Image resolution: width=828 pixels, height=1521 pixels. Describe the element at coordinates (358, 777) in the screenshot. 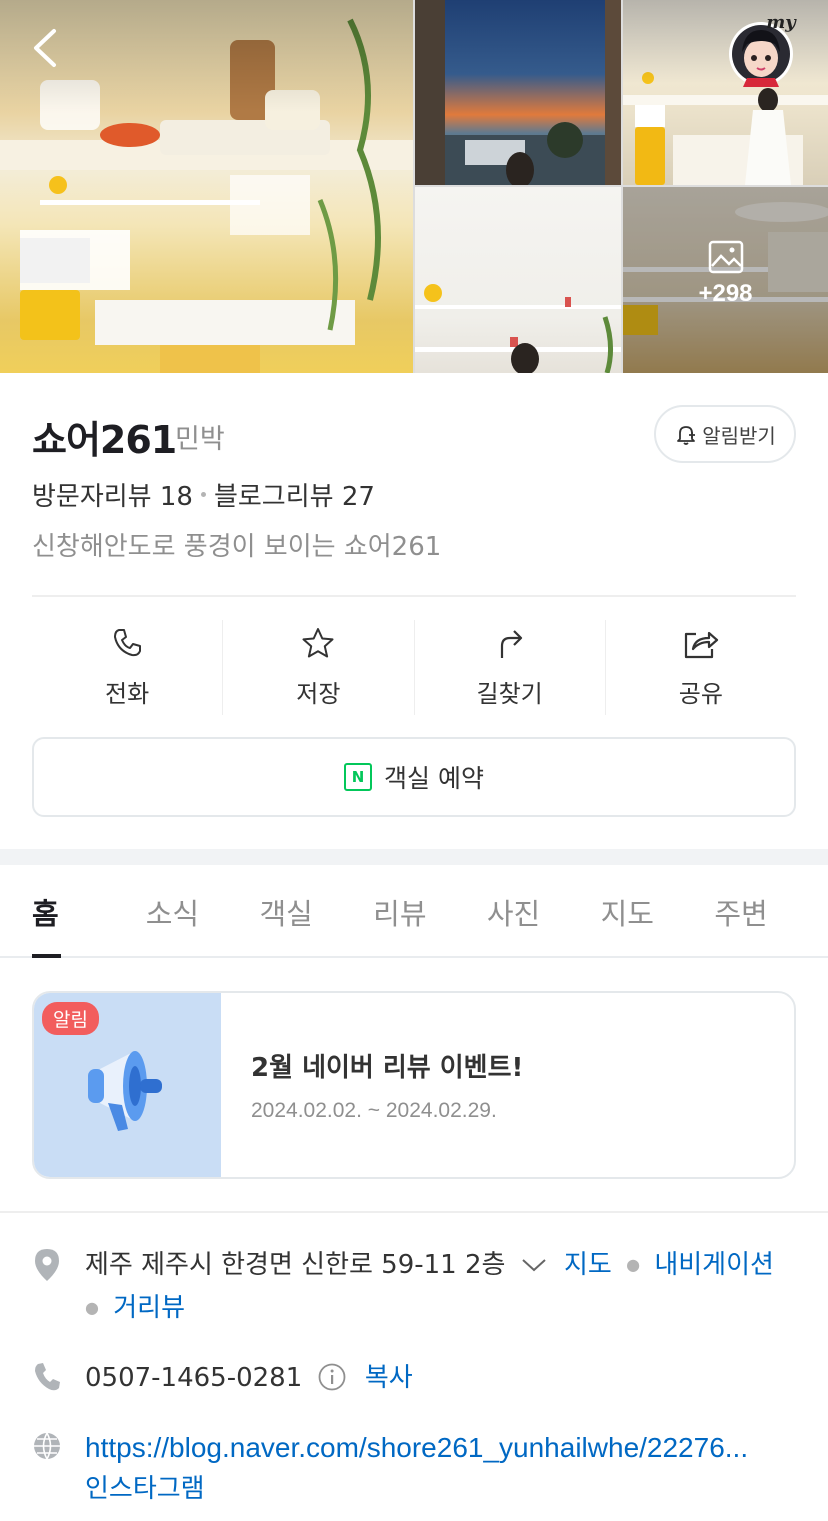

I see `naver-booking-icon: N` at that location.